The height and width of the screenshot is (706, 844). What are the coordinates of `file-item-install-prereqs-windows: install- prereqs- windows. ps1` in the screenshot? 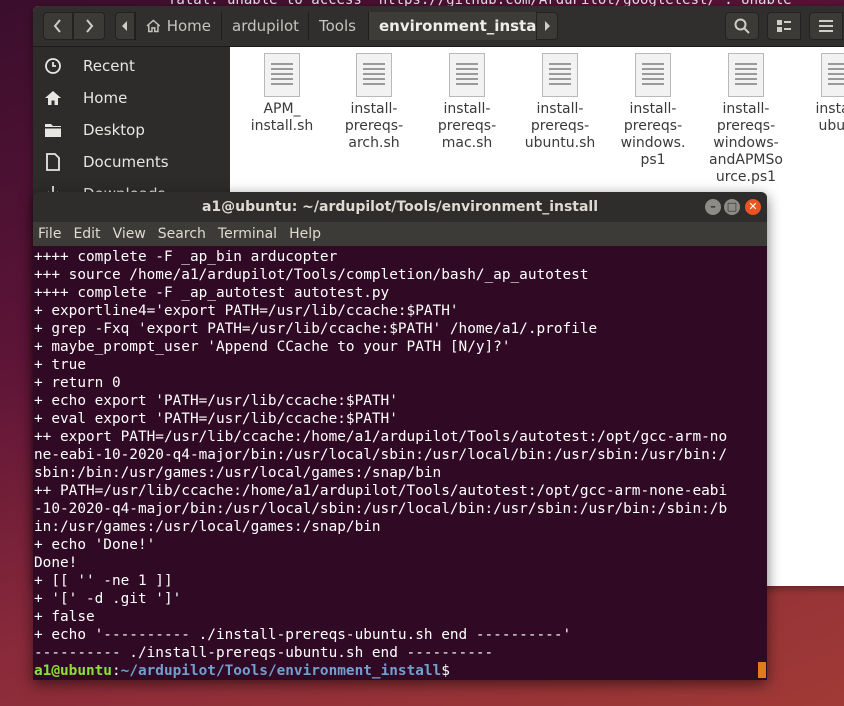 It's located at (653, 111).